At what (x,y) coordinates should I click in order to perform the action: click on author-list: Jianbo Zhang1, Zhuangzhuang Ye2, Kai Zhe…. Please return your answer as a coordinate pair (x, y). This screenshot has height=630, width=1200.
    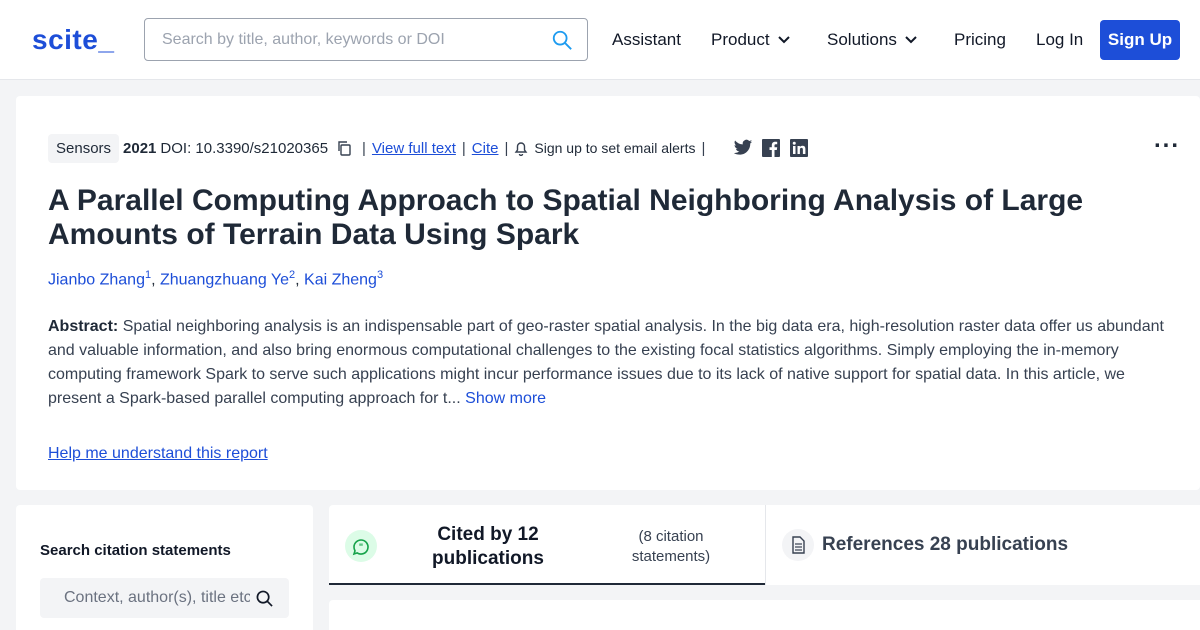
    Looking at the image, I should click on (215, 279).